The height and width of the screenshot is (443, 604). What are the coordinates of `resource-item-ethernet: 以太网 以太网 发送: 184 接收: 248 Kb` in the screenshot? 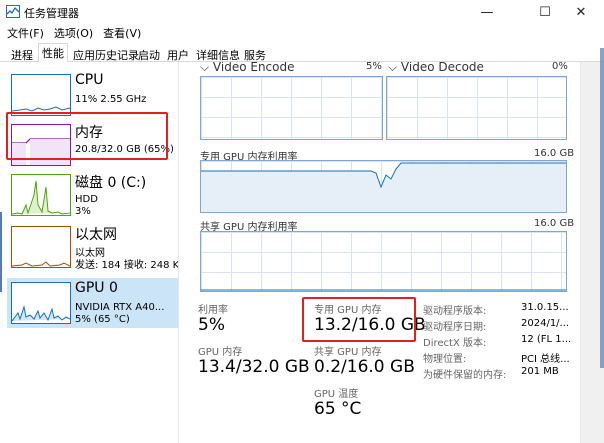 It's located at (92, 247).